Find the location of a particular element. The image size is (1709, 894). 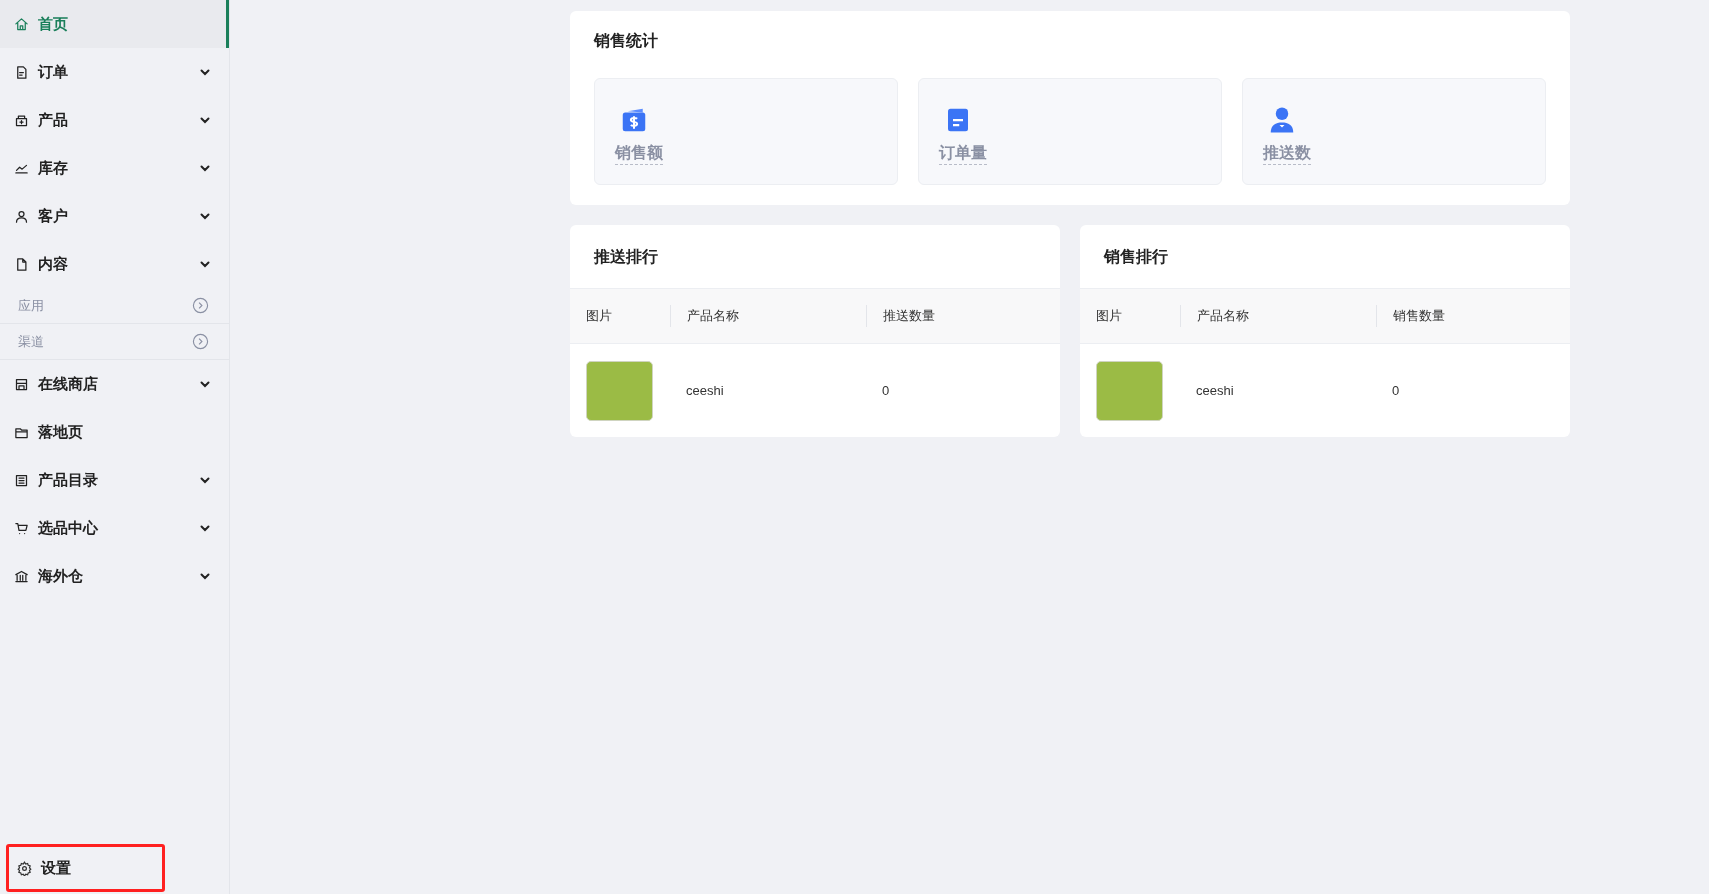

sidebar-label: 海外仓 is located at coordinates (61, 575).